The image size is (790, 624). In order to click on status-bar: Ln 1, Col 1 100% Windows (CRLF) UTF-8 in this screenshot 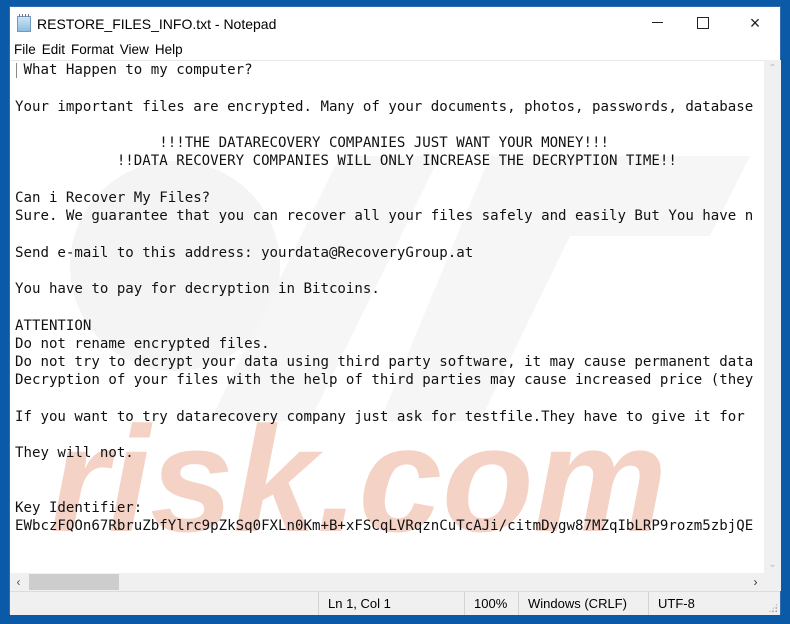, I will do `click(395, 603)`.